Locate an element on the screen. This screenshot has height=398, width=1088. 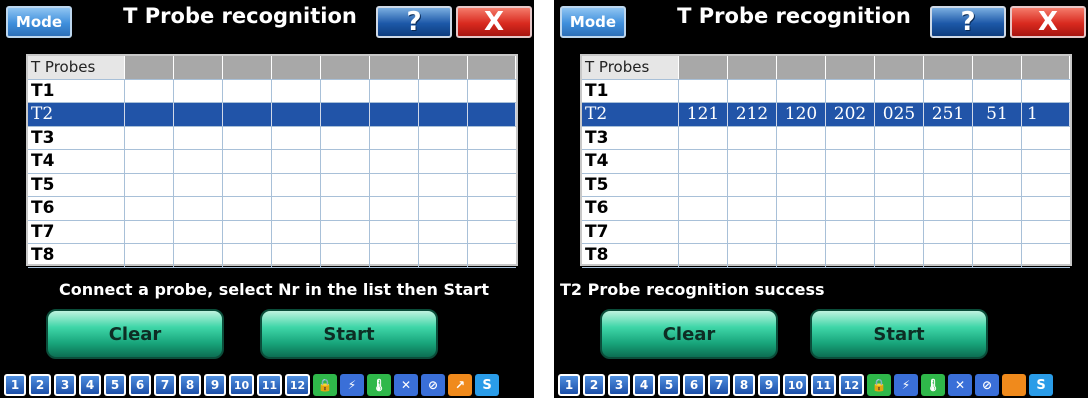
help-icon: ? is located at coordinates (968, 22).